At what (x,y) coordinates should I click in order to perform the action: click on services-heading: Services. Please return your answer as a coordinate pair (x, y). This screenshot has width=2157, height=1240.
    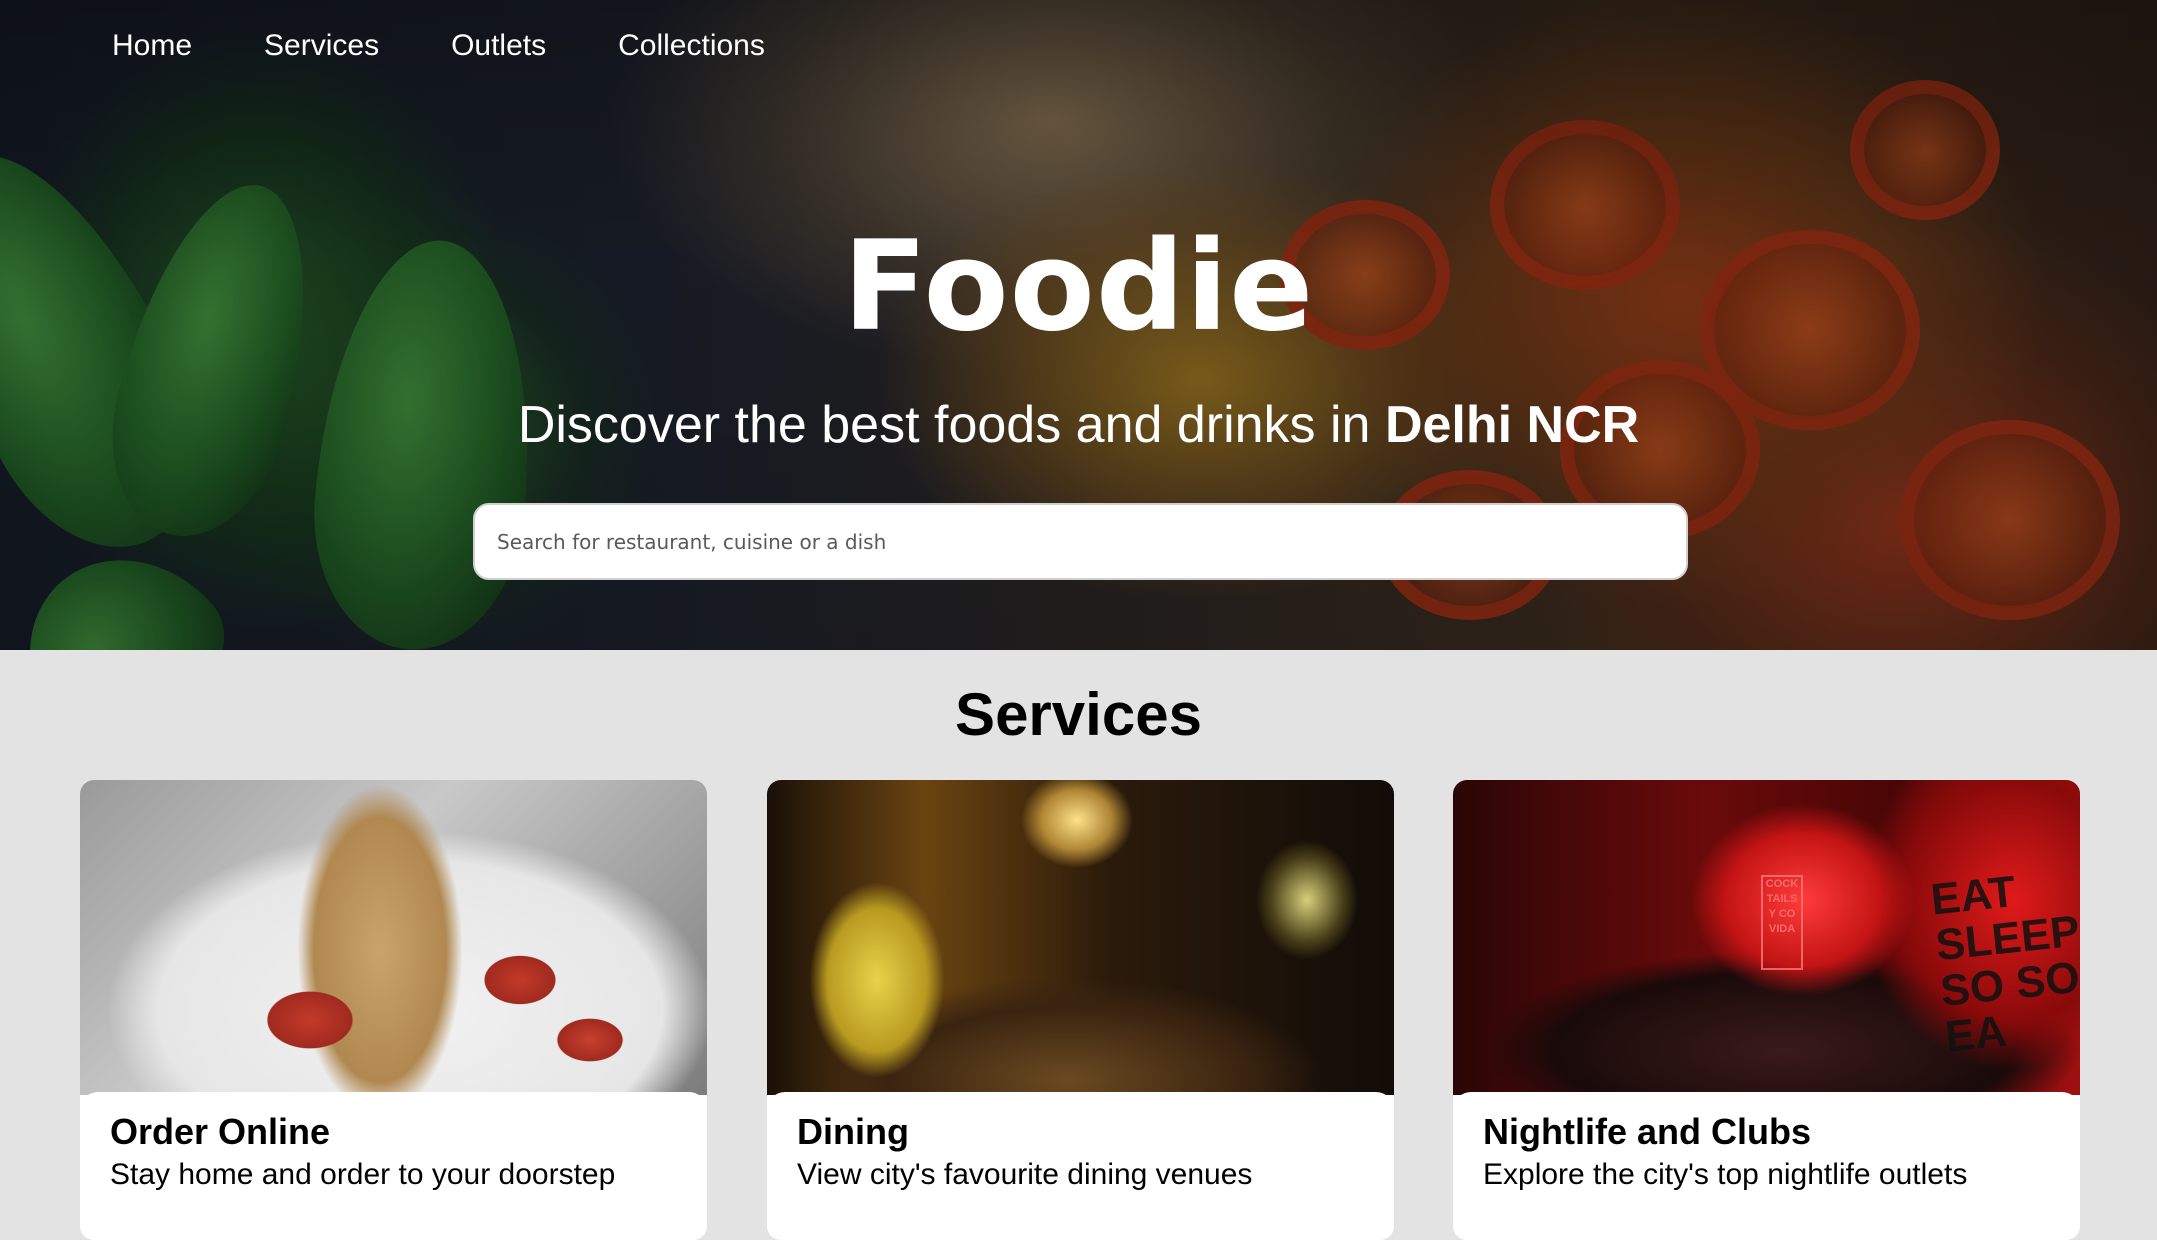
    Looking at the image, I should click on (1078, 714).